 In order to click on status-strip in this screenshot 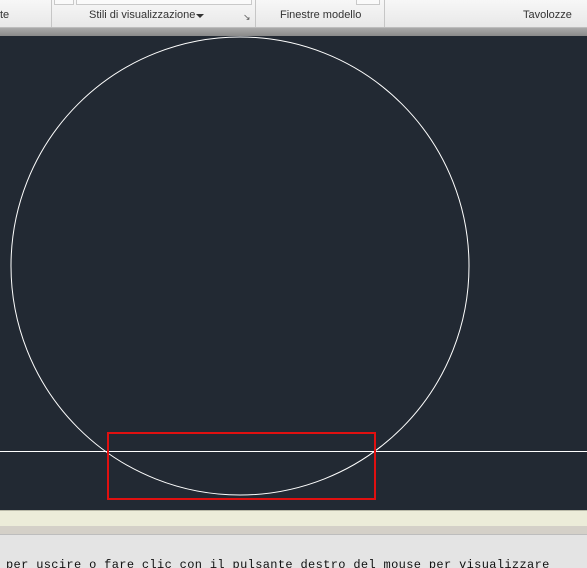, I will do `click(293, 518)`.